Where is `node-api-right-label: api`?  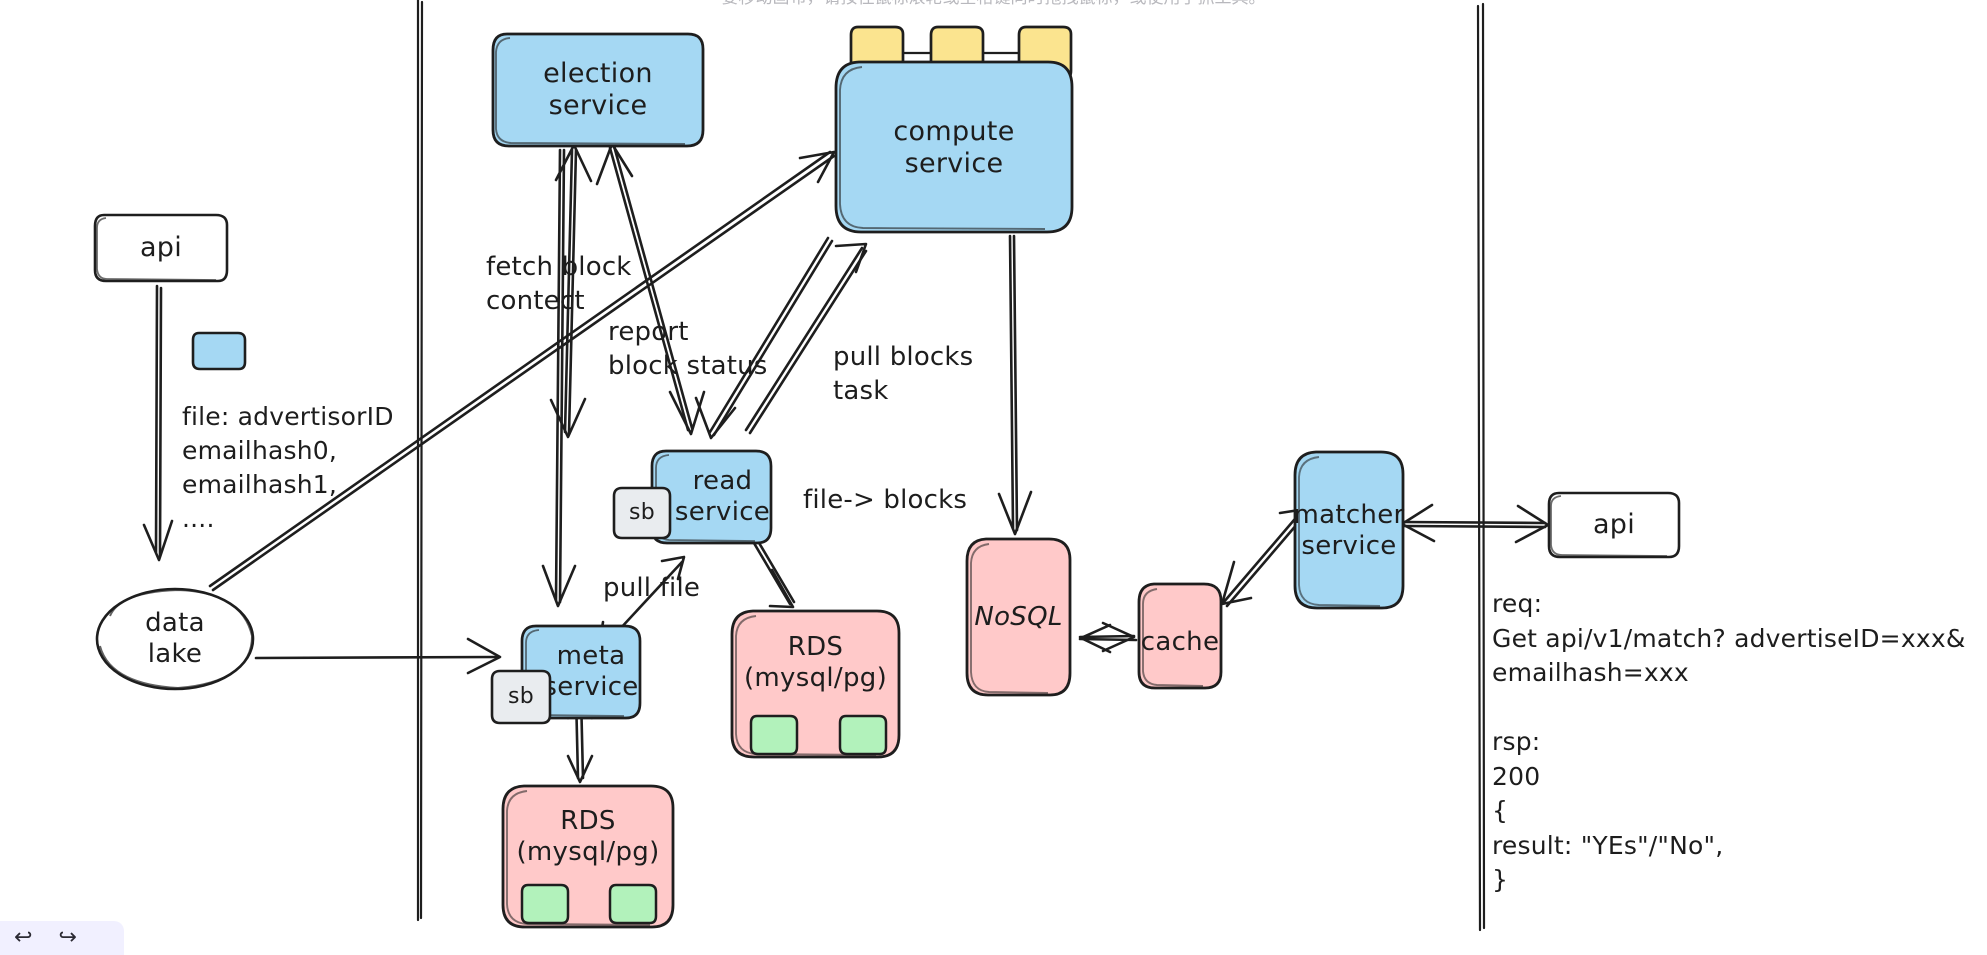 node-api-right-label: api is located at coordinates (1614, 525).